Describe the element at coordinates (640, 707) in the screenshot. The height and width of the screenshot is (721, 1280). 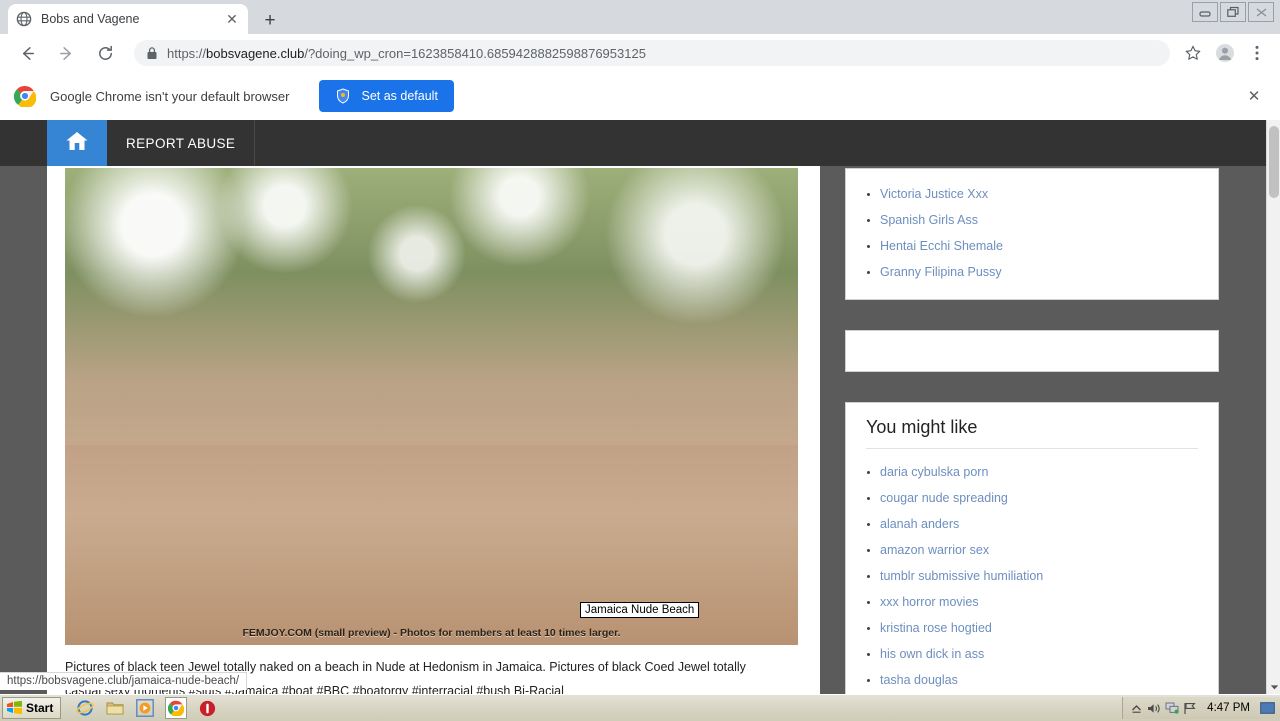
I see `windows-taskbar: Start 4:47 PM` at that location.